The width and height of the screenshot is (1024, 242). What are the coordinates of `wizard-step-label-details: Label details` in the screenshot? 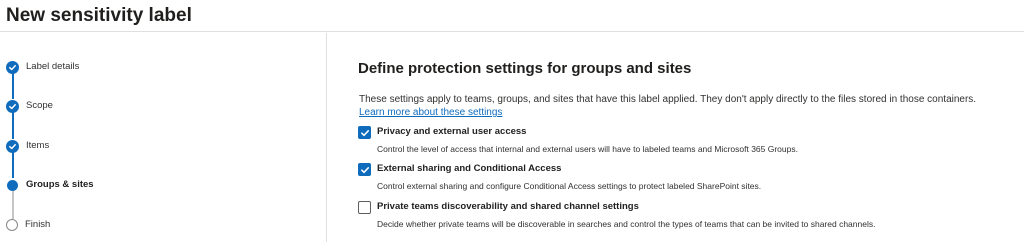 It's located at (42, 67).